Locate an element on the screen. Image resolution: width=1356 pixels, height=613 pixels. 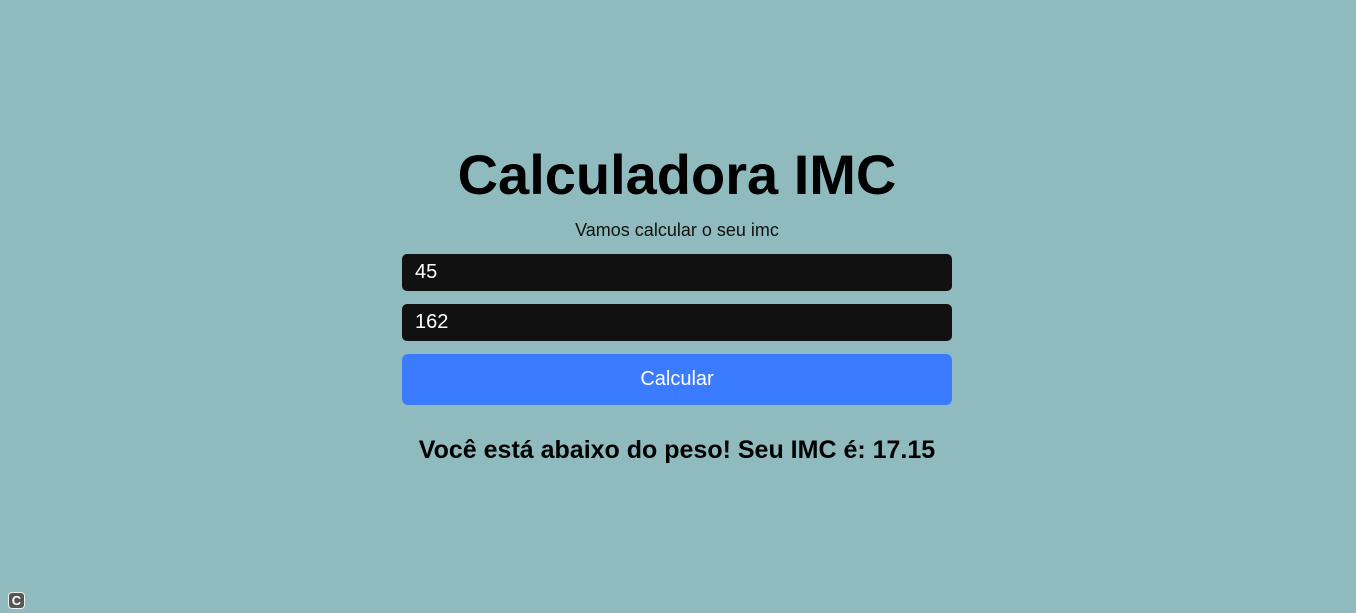
height-input is located at coordinates (677, 322).